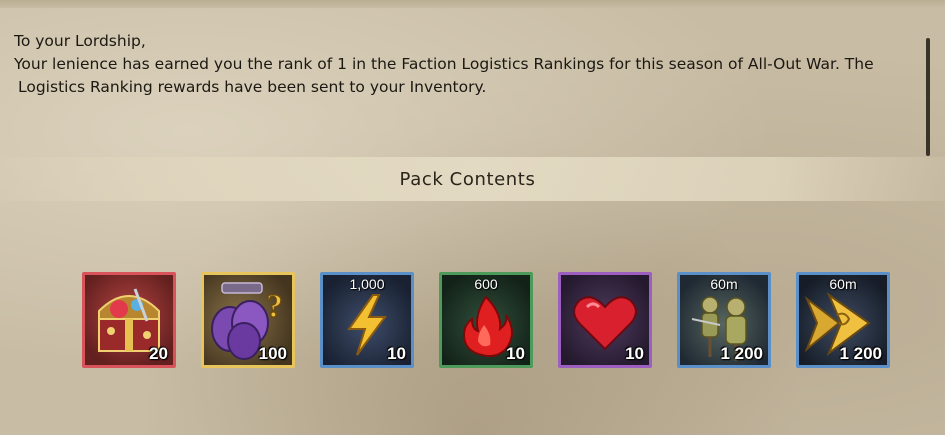  I want to click on message-scrollbar, so click(928, 97).